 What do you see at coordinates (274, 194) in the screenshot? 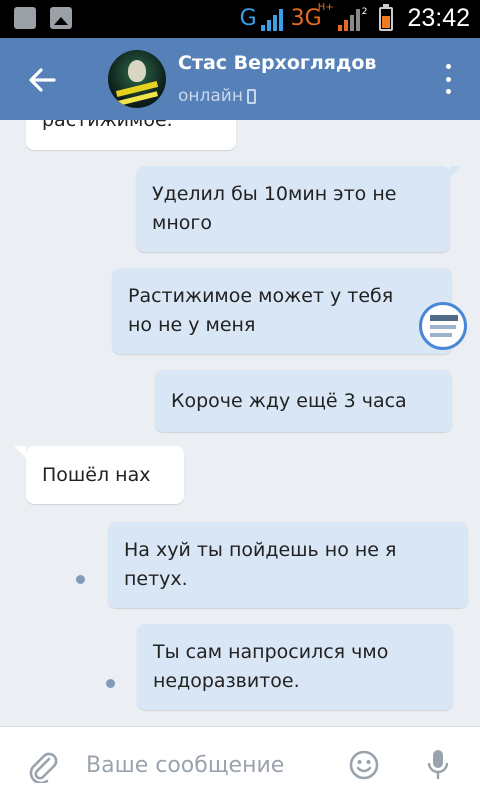
I see `message-text-line: Уделил бы 10мин это не` at bounding box center [274, 194].